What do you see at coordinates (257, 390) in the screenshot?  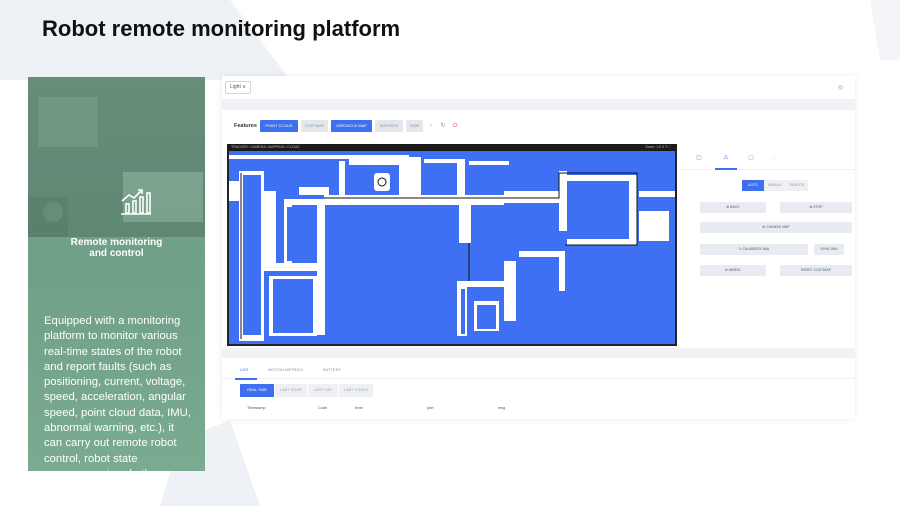 I see `log-real-time-button: REAL TIME` at bounding box center [257, 390].